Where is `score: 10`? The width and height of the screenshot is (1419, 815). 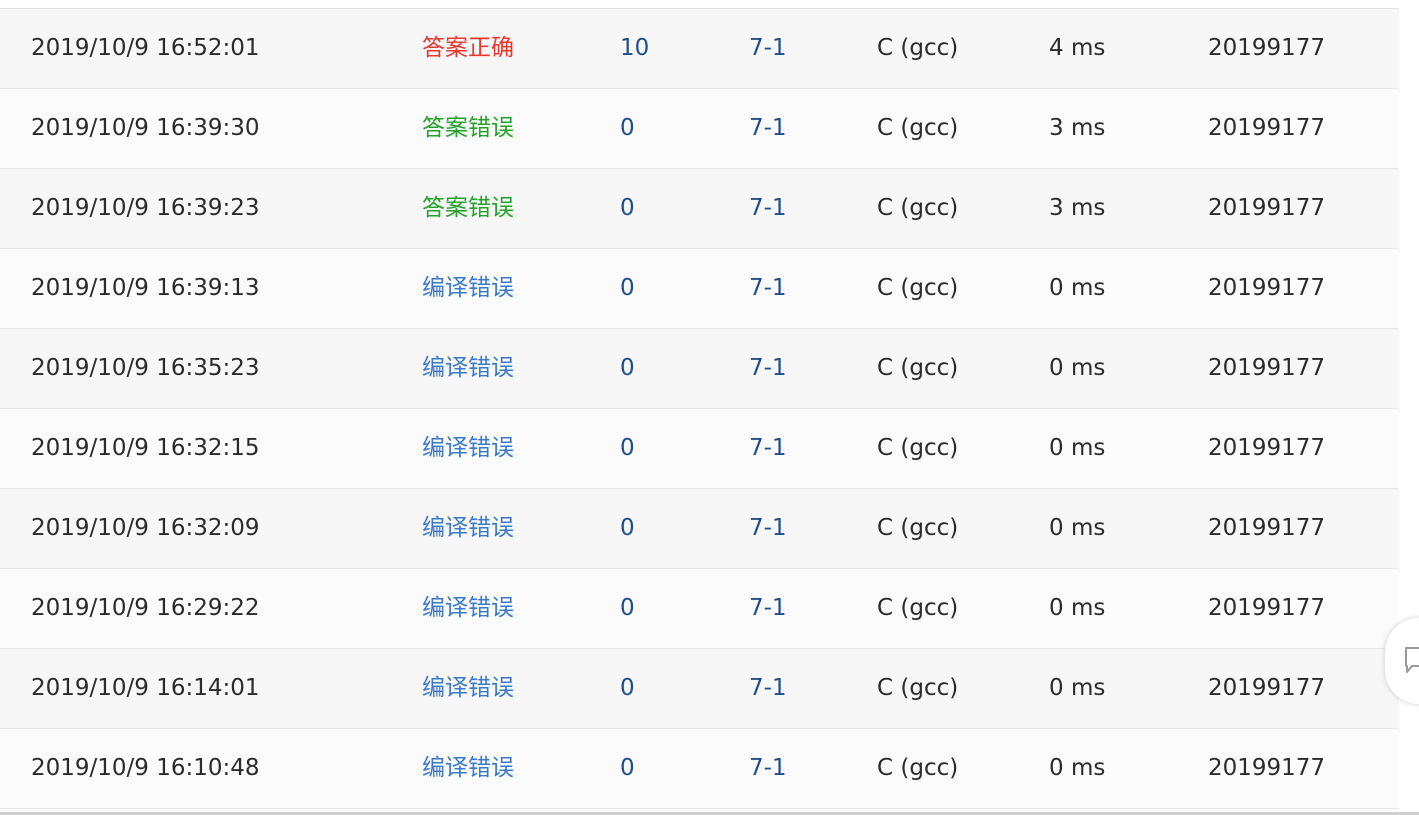 score: 10 is located at coordinates (635, 48).